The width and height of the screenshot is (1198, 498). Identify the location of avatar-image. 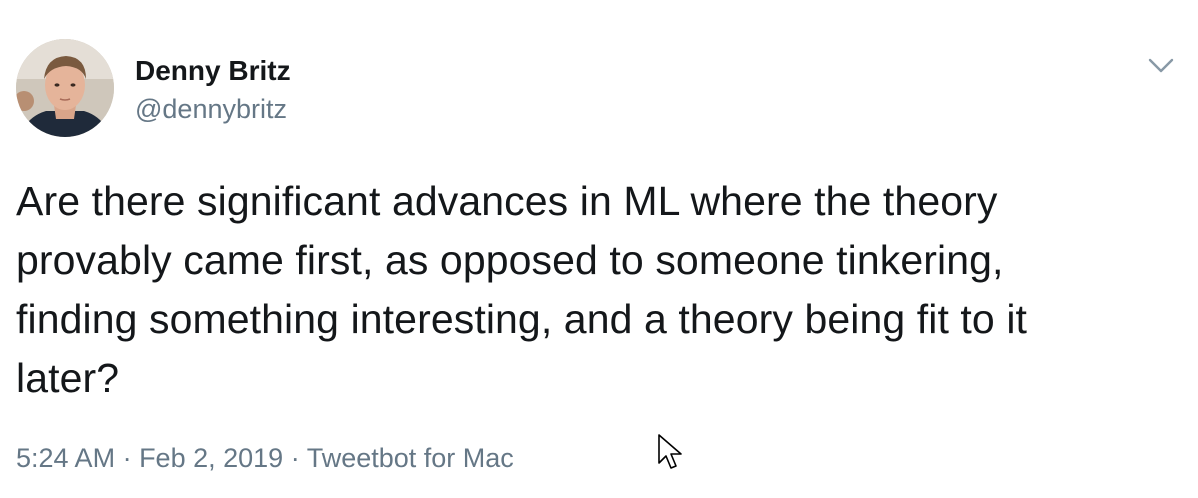
(65, 88).